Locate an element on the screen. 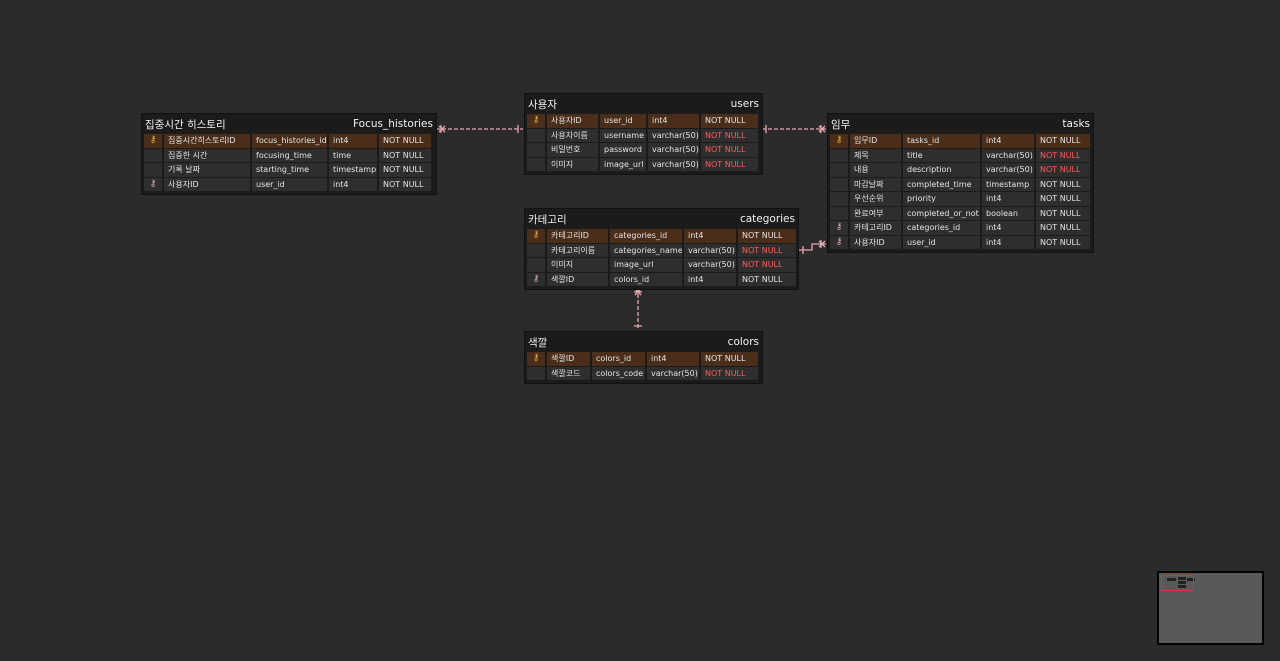  minimap-viewport is located at coordinates (1177, 583).